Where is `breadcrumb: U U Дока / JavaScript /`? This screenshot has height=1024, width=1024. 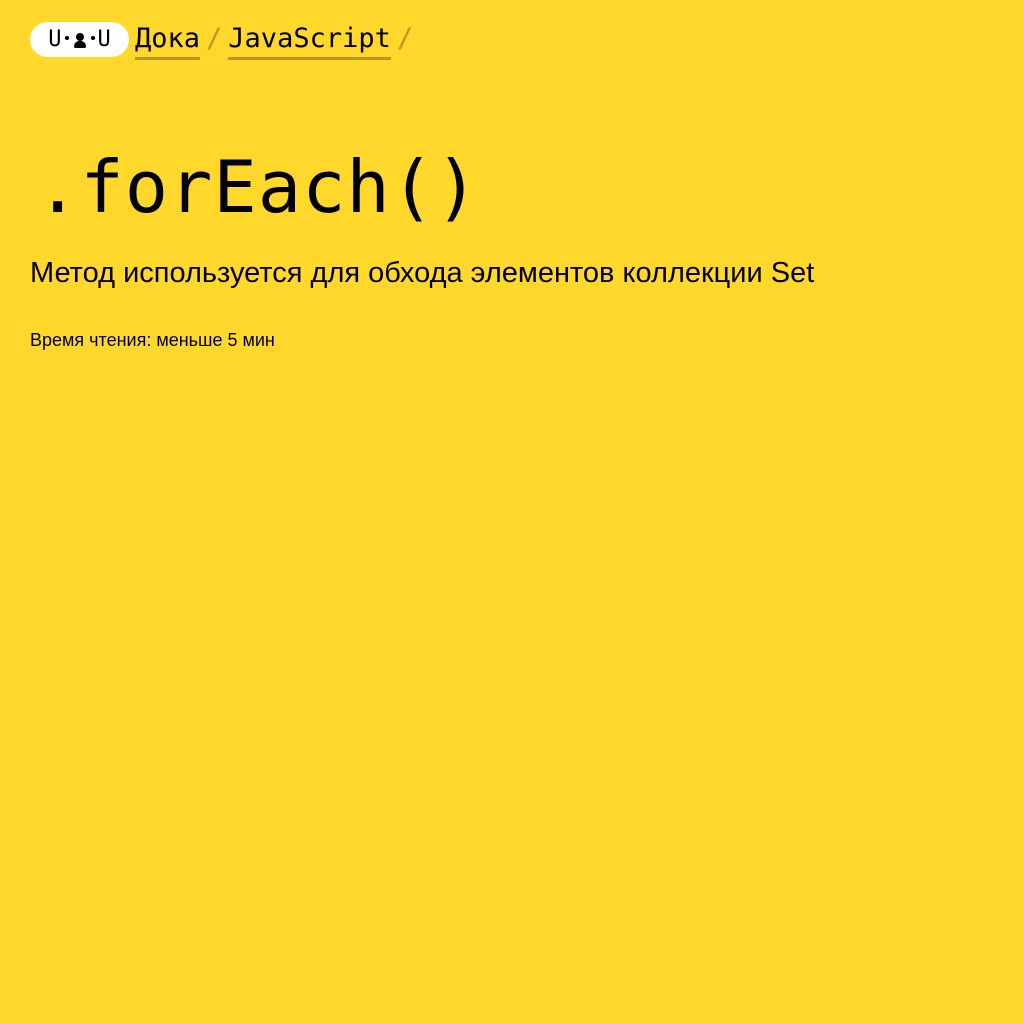
breadcrumb: U U Дока / JavaScript / is located at coordinates (224, 42).